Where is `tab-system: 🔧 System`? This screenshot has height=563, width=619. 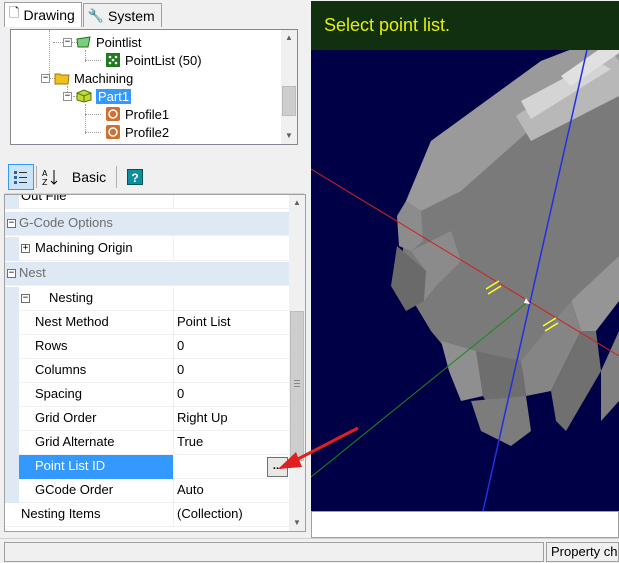
tab-system: 🔧 System is located at coordinates (122, 15).